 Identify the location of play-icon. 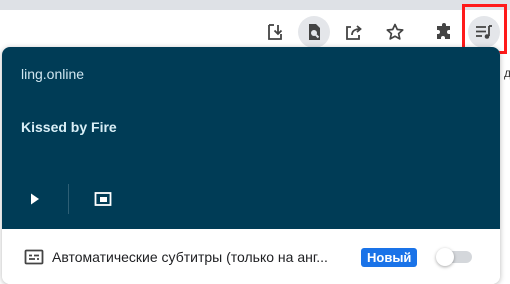
(35, 199).